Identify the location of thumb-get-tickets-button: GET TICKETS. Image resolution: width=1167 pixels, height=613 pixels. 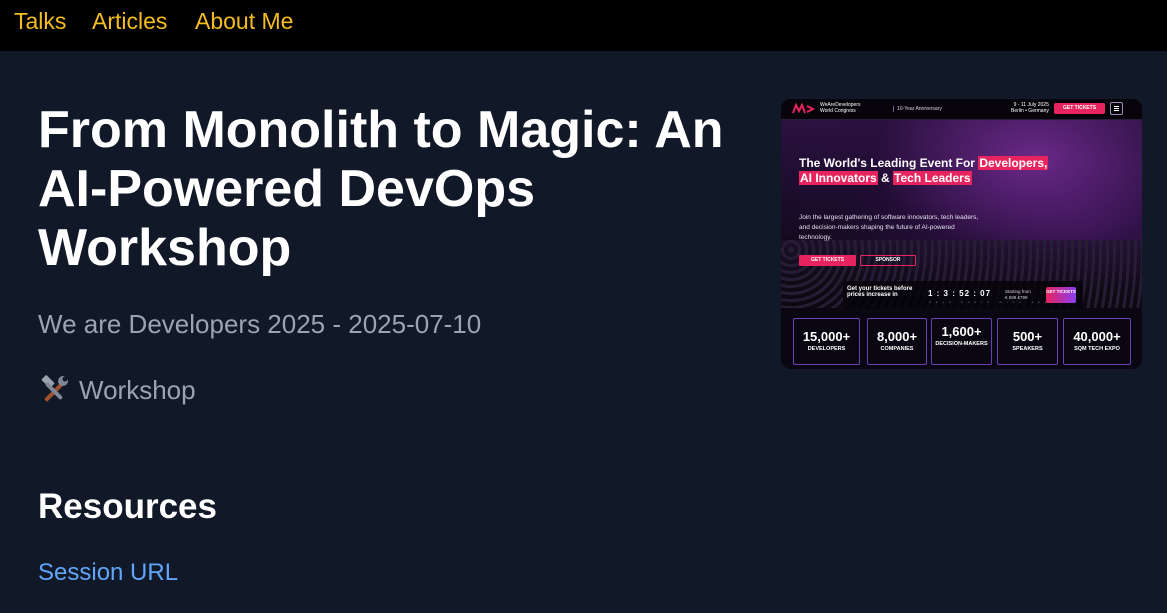
(827, 260).